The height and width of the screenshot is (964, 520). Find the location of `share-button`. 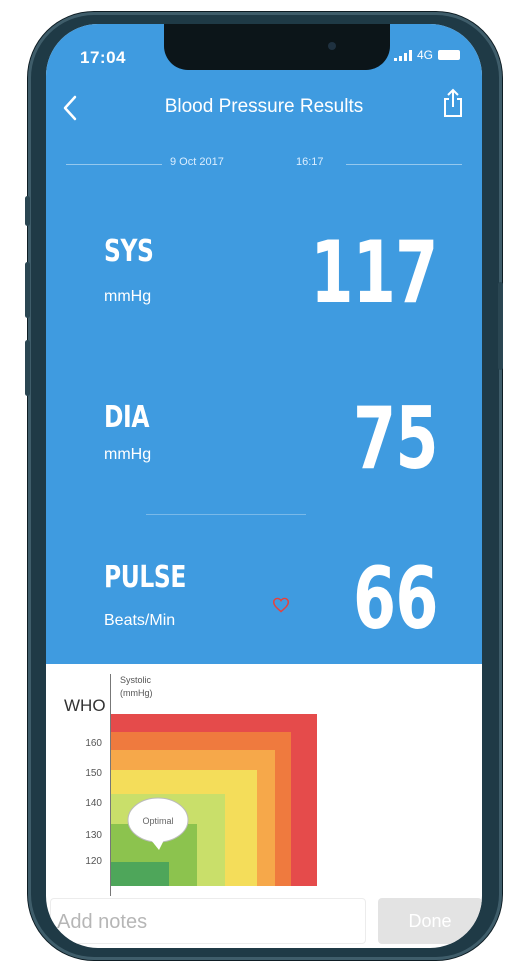

share-button is located at coordinates (453, 103).